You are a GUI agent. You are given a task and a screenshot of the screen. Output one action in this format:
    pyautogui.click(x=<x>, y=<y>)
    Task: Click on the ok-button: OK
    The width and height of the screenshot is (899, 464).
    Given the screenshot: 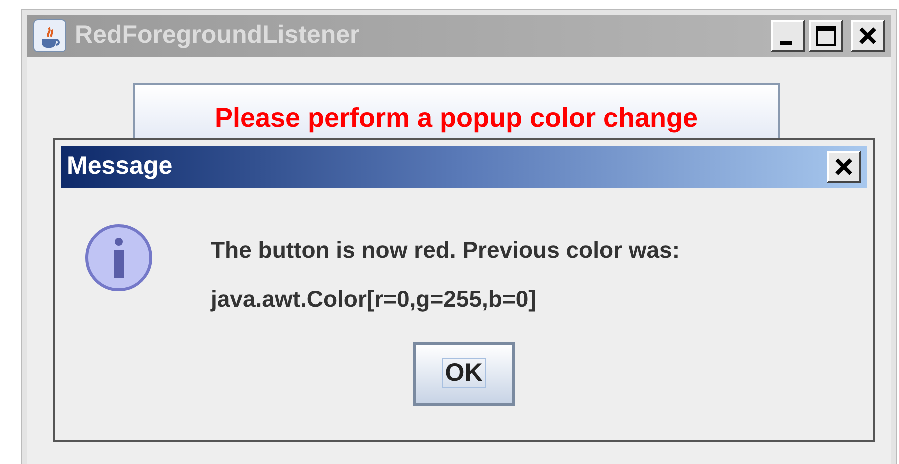 What is the action you would take?
    pyautogui.click(x=464, y=374)
    